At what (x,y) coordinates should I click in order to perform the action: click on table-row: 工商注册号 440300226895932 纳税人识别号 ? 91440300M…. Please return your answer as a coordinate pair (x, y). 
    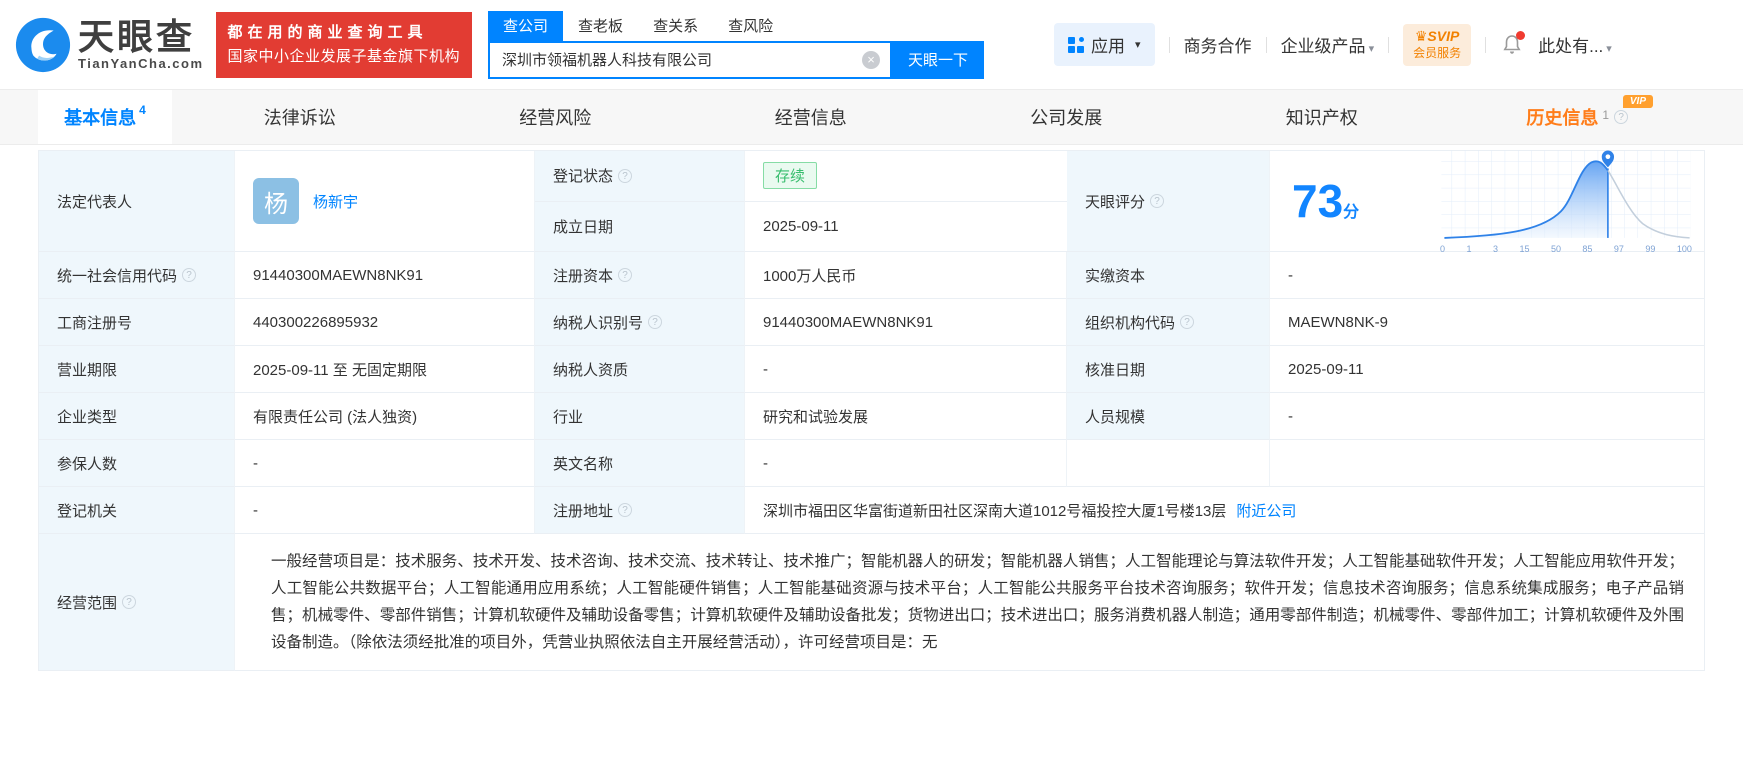
    Looking at the image, I should click on (871, 322).